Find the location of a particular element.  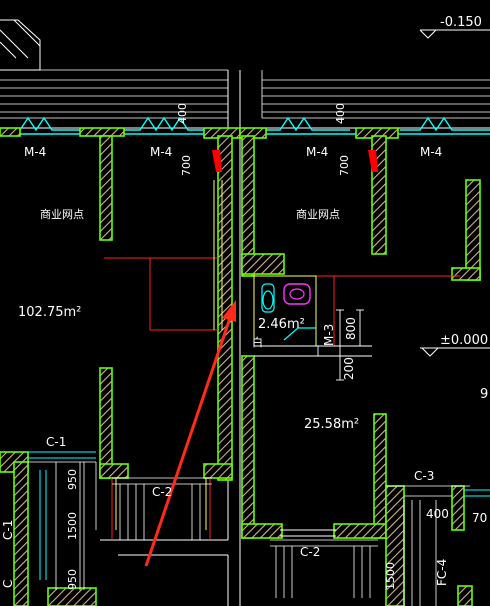

dim-1500-right: 1500 is located at coordinates (390, 576).